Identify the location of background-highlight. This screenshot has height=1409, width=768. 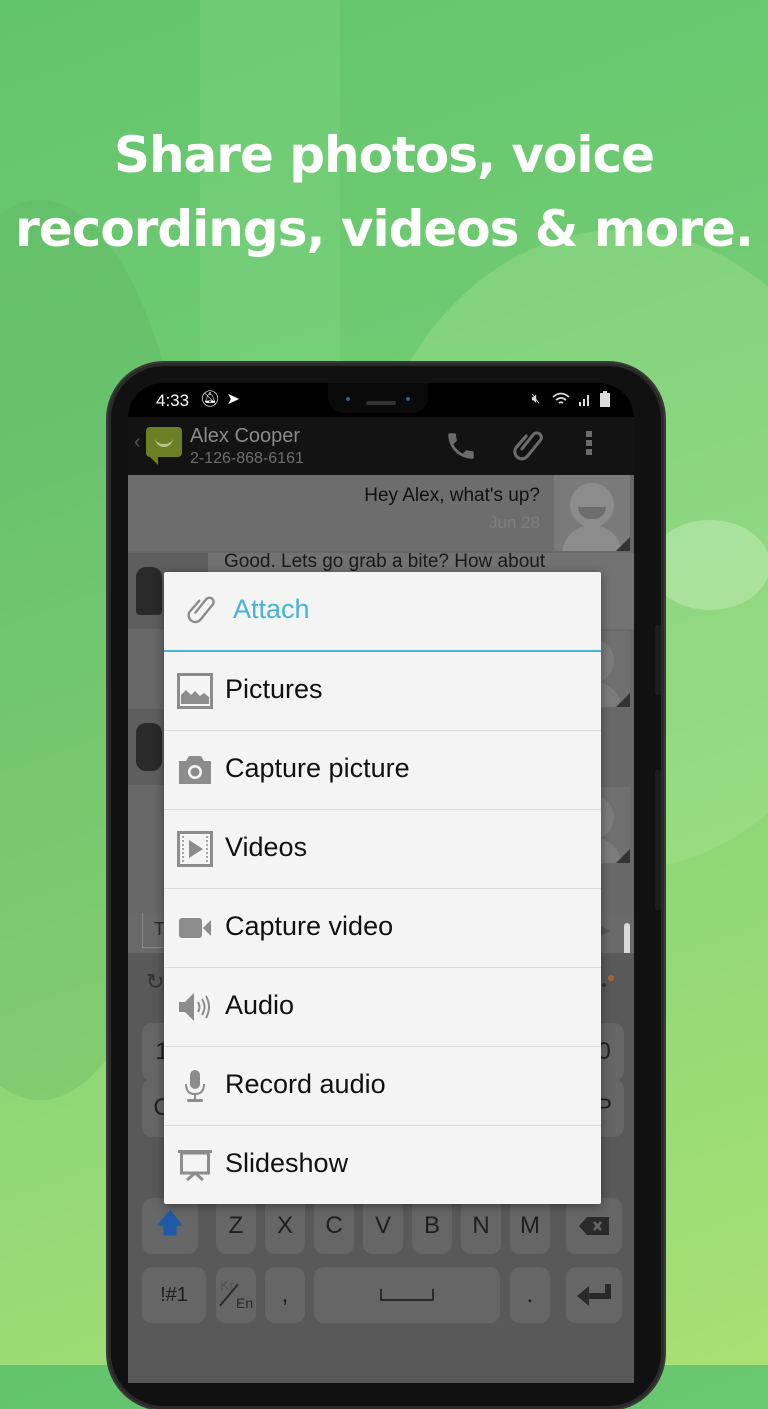
(709, 565).